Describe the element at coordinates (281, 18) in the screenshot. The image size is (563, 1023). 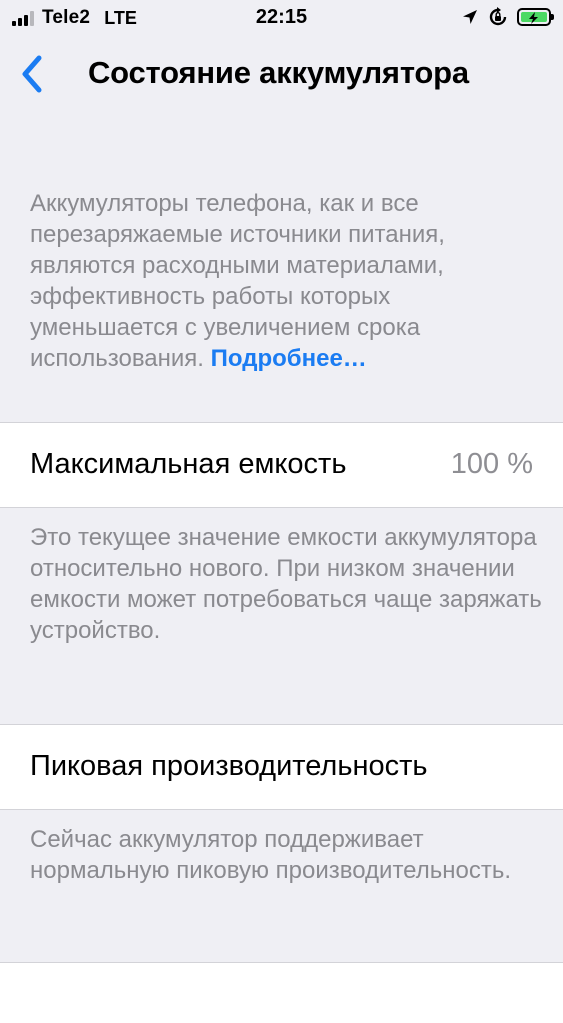
I see `status-bar: Tele2 LTE 22:15` at that location.